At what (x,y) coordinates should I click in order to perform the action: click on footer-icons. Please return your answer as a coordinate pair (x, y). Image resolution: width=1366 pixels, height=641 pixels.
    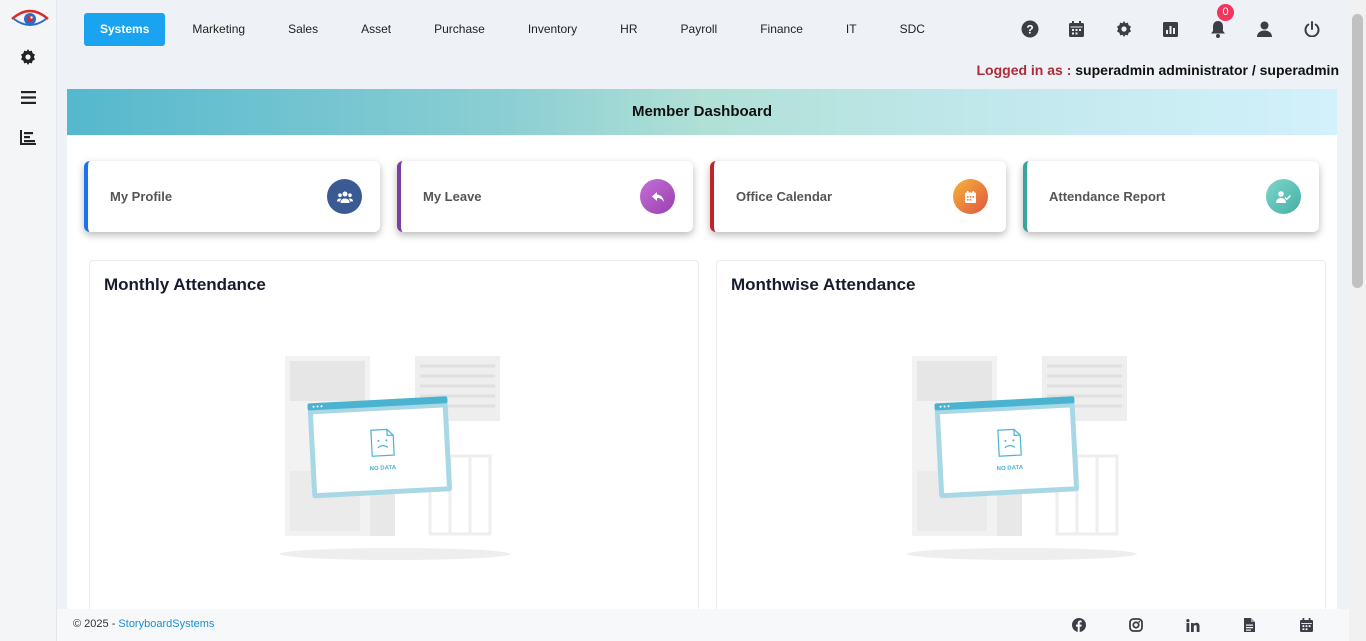
    Looking at the image, I should click on (1192, 625).